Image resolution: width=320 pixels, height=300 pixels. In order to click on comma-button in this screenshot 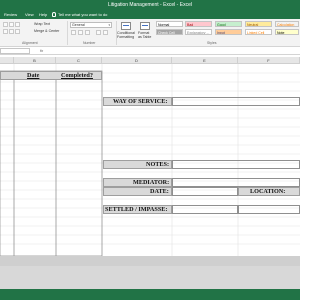, I will do `click(87, 32)`.